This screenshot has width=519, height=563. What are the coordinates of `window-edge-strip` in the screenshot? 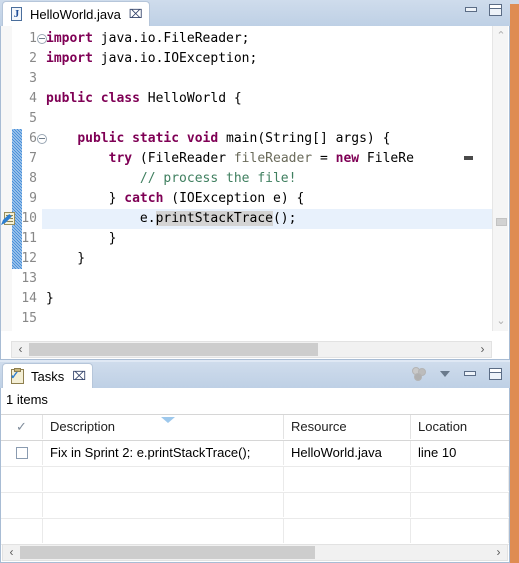 It's located at (514, 281).